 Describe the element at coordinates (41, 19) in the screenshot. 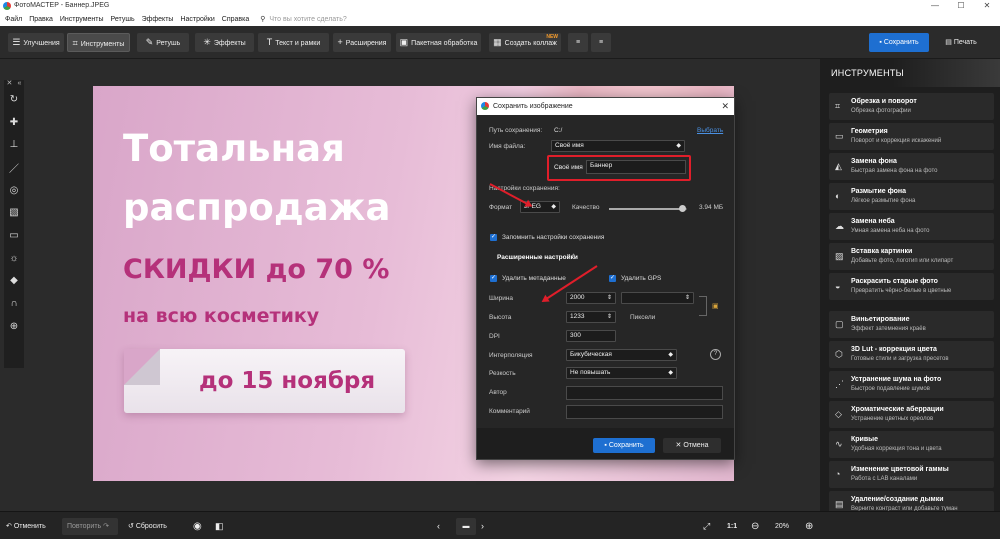

I see `menu-edit: Правка` at that location.